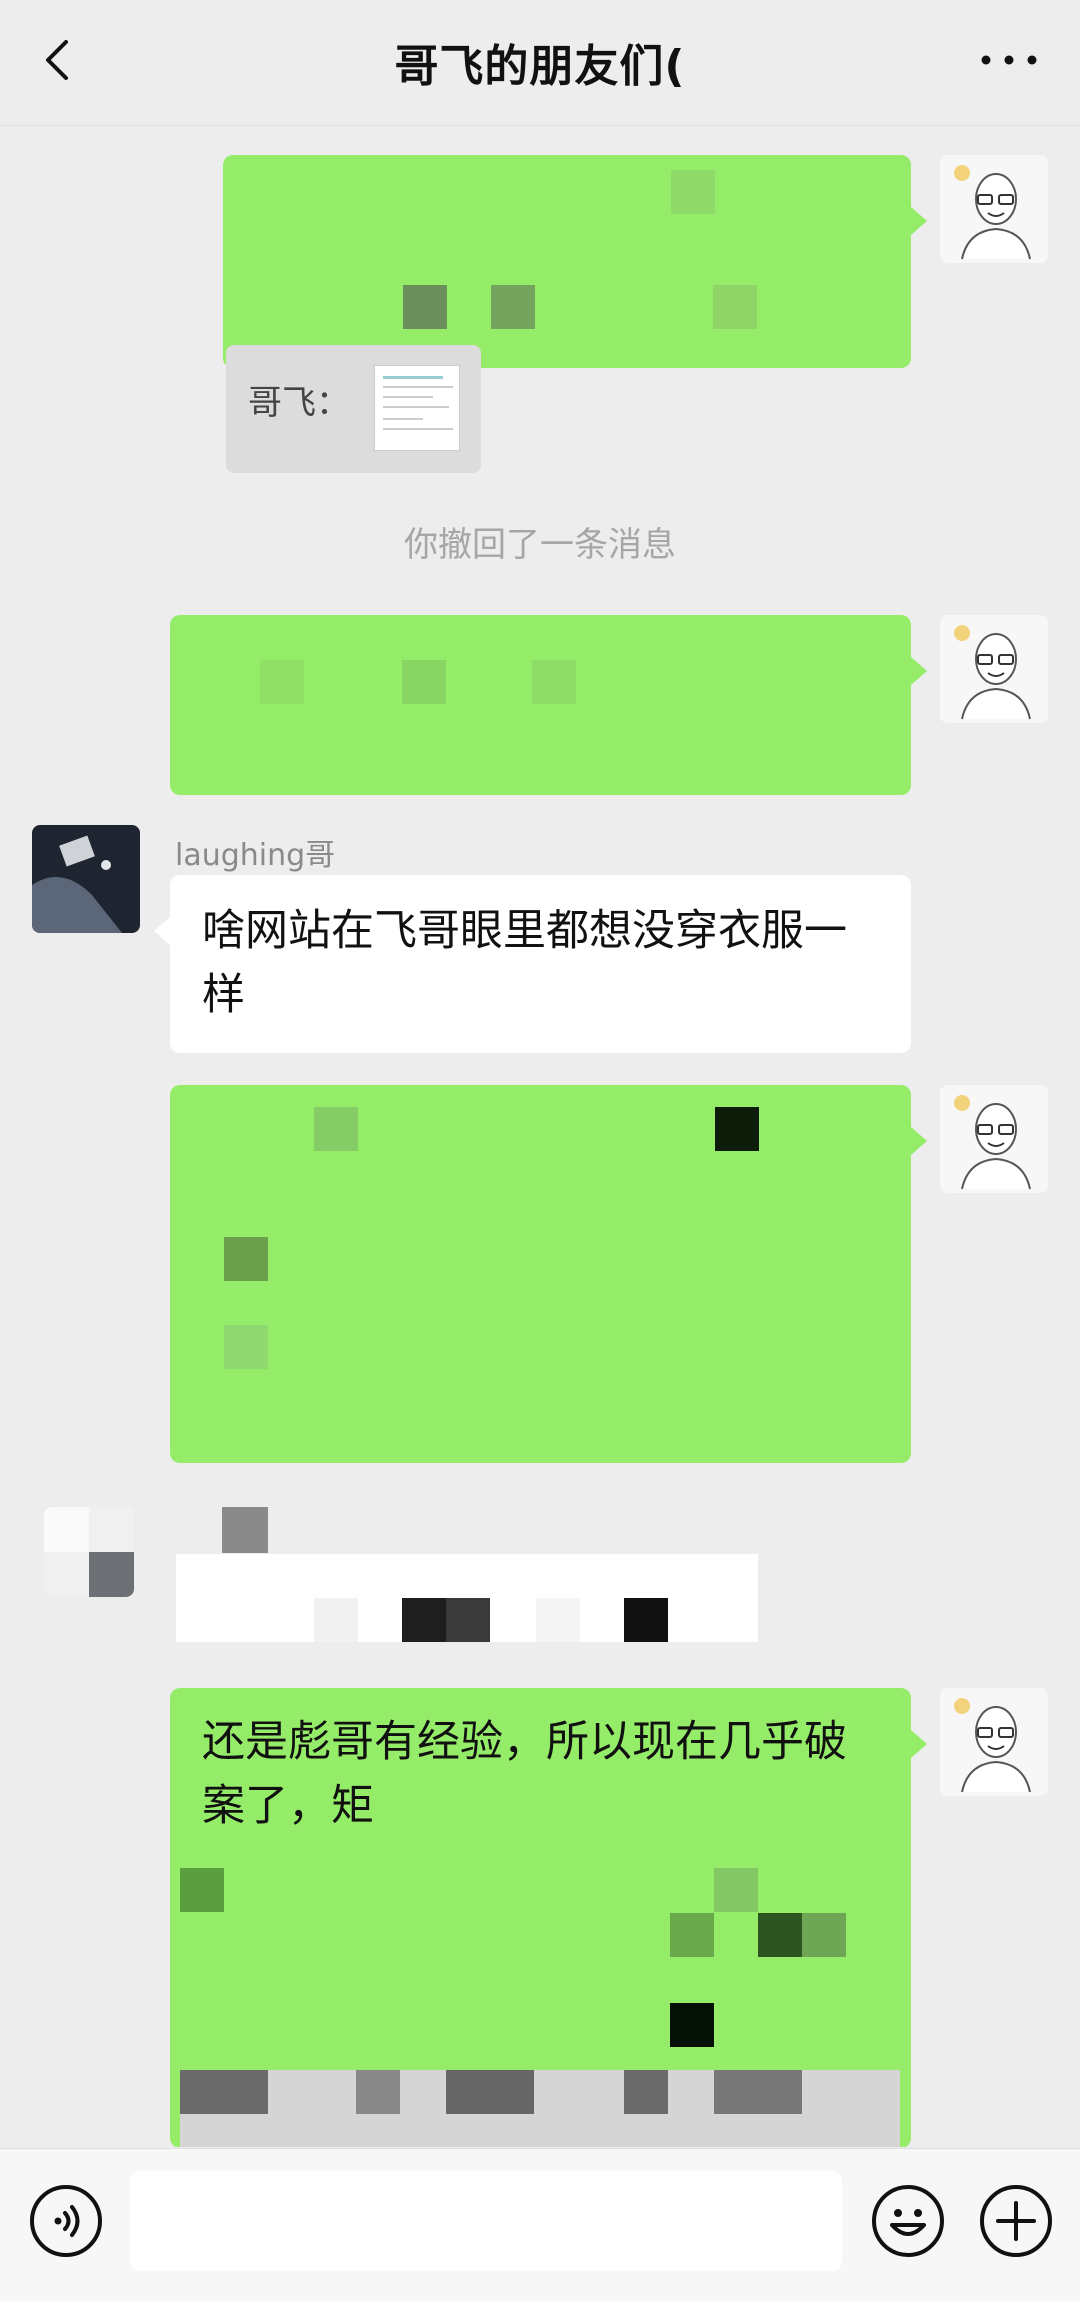  What do you see at coordinates (486, 2221) in the screenshot?
I see `message-input` at bounding box center [486, 2221].